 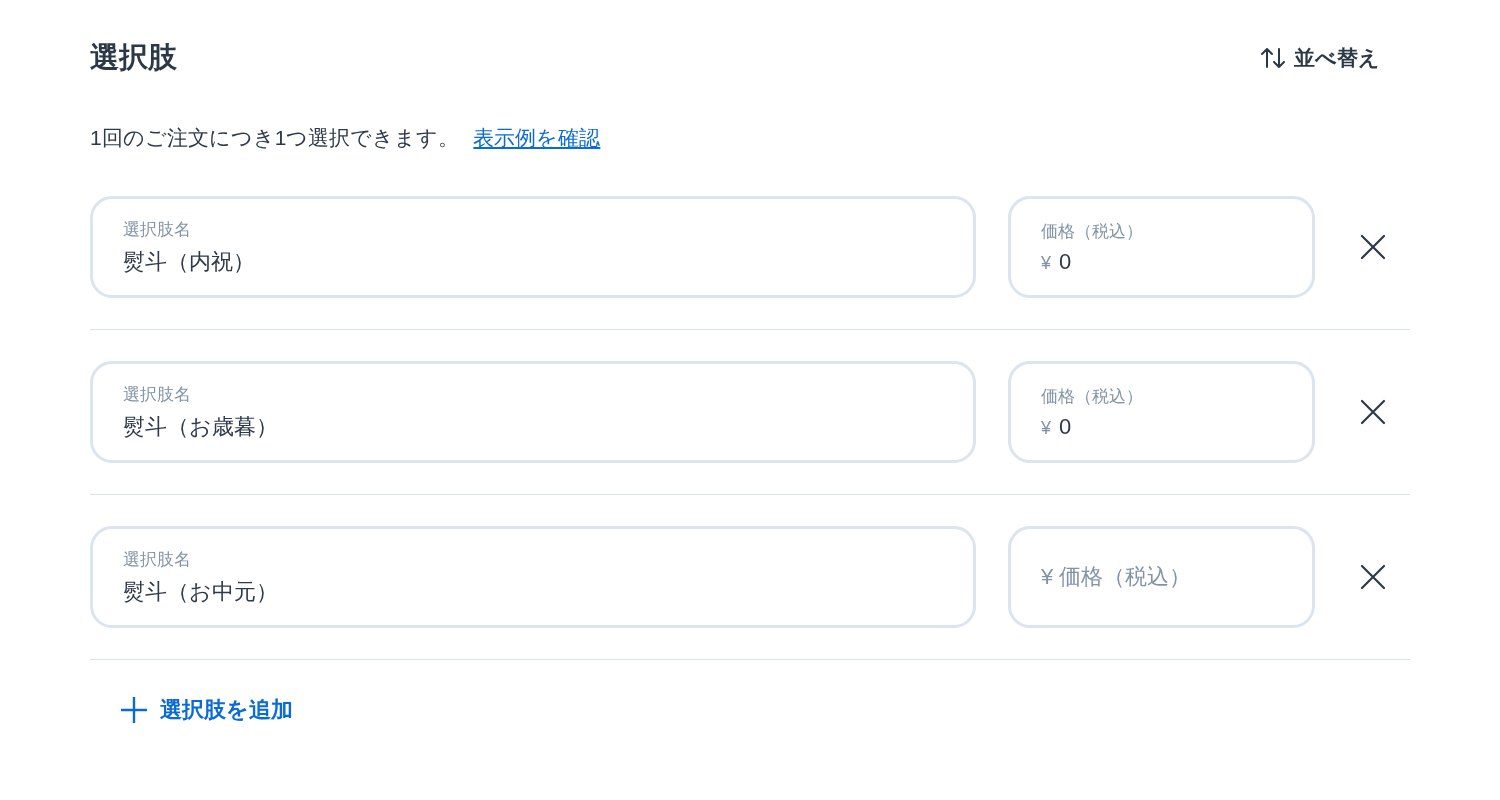 I want to click on preview-link: 表示例を確認, so click(x=537, y=138).